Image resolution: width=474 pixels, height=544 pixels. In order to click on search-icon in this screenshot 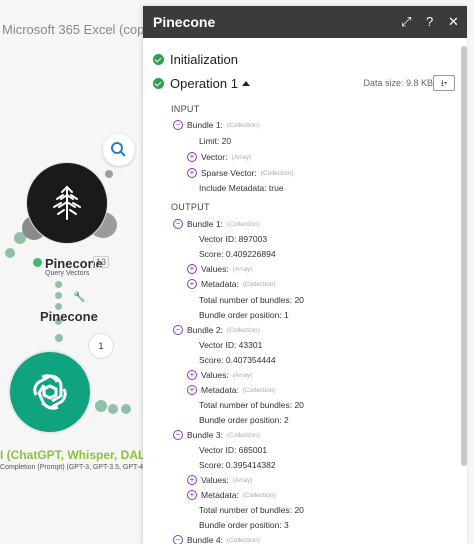, I will do `click(118, 149)`.